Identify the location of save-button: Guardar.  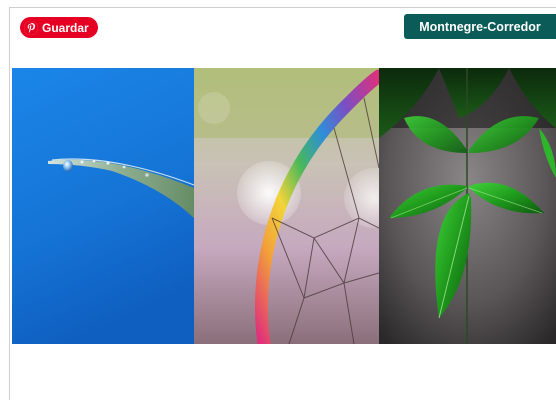
(59, 27).